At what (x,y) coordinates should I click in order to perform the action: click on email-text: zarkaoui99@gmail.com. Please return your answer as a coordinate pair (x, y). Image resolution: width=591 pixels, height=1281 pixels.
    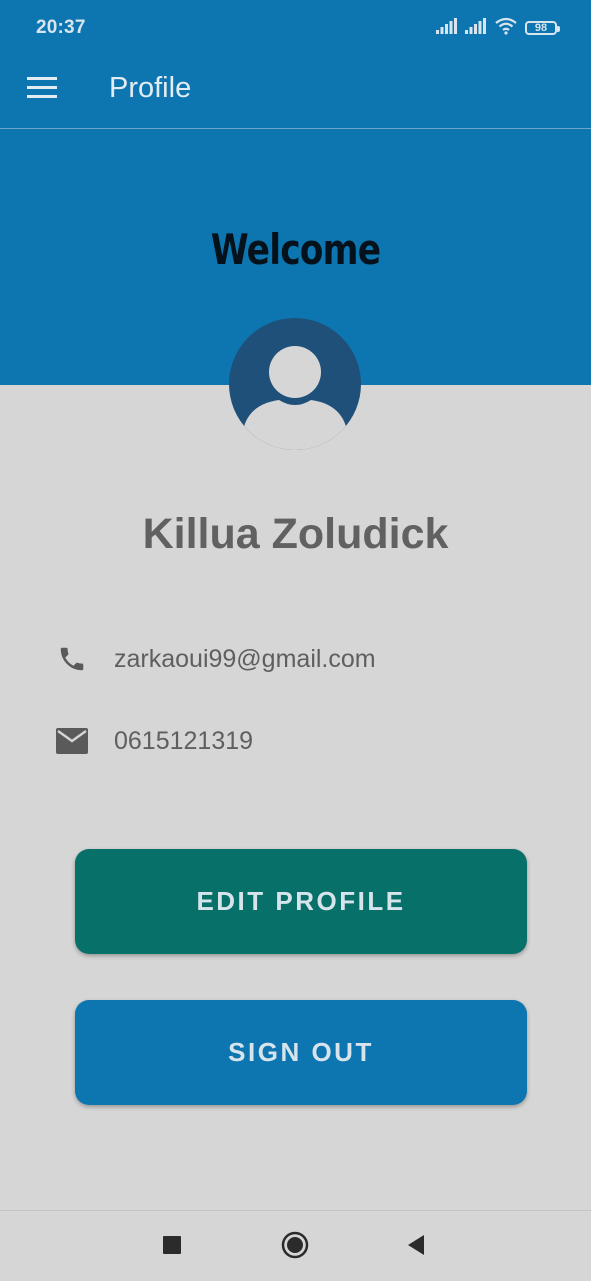
    Looking at the image, I should click on (245, 658).